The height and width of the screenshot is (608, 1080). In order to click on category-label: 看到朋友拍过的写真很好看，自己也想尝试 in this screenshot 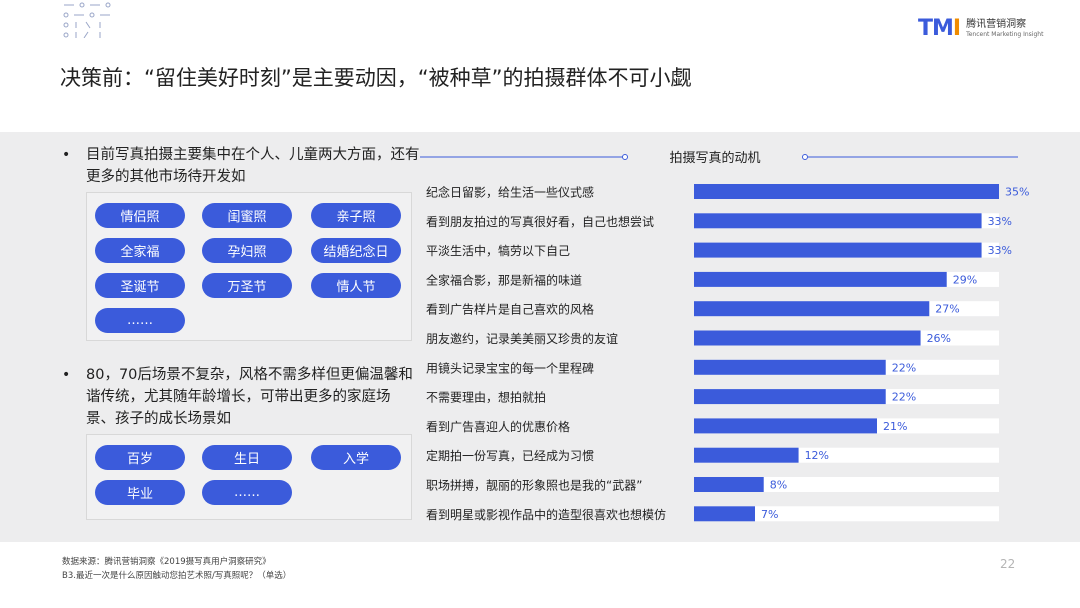, I will do `click(540, 221)`.